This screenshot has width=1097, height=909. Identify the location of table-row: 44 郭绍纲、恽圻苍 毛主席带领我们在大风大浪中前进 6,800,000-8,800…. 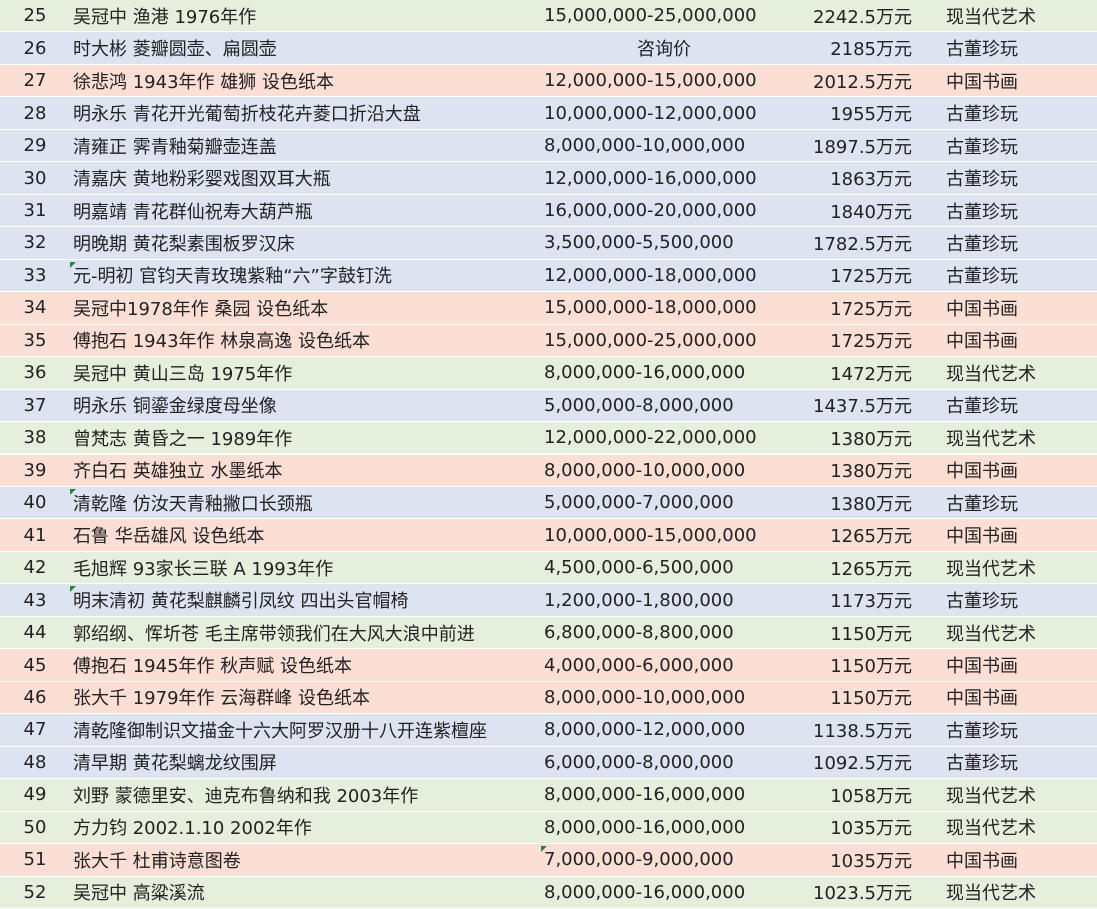
(548, 633).